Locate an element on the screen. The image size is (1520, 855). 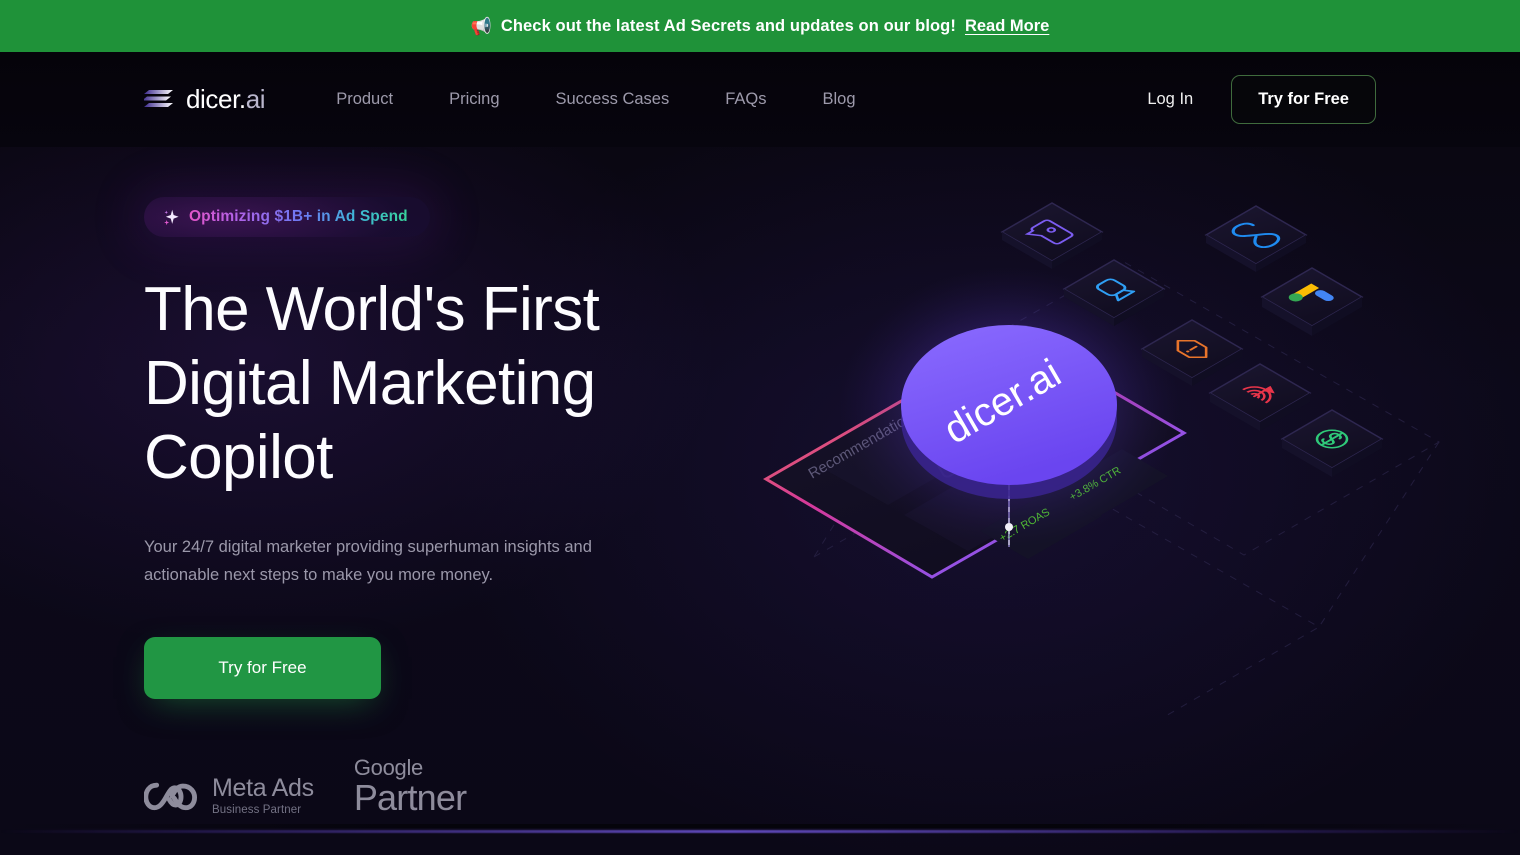
meta-ads-partner-badge: Meta Ads Business Partner is located at coordinates (229, 795).